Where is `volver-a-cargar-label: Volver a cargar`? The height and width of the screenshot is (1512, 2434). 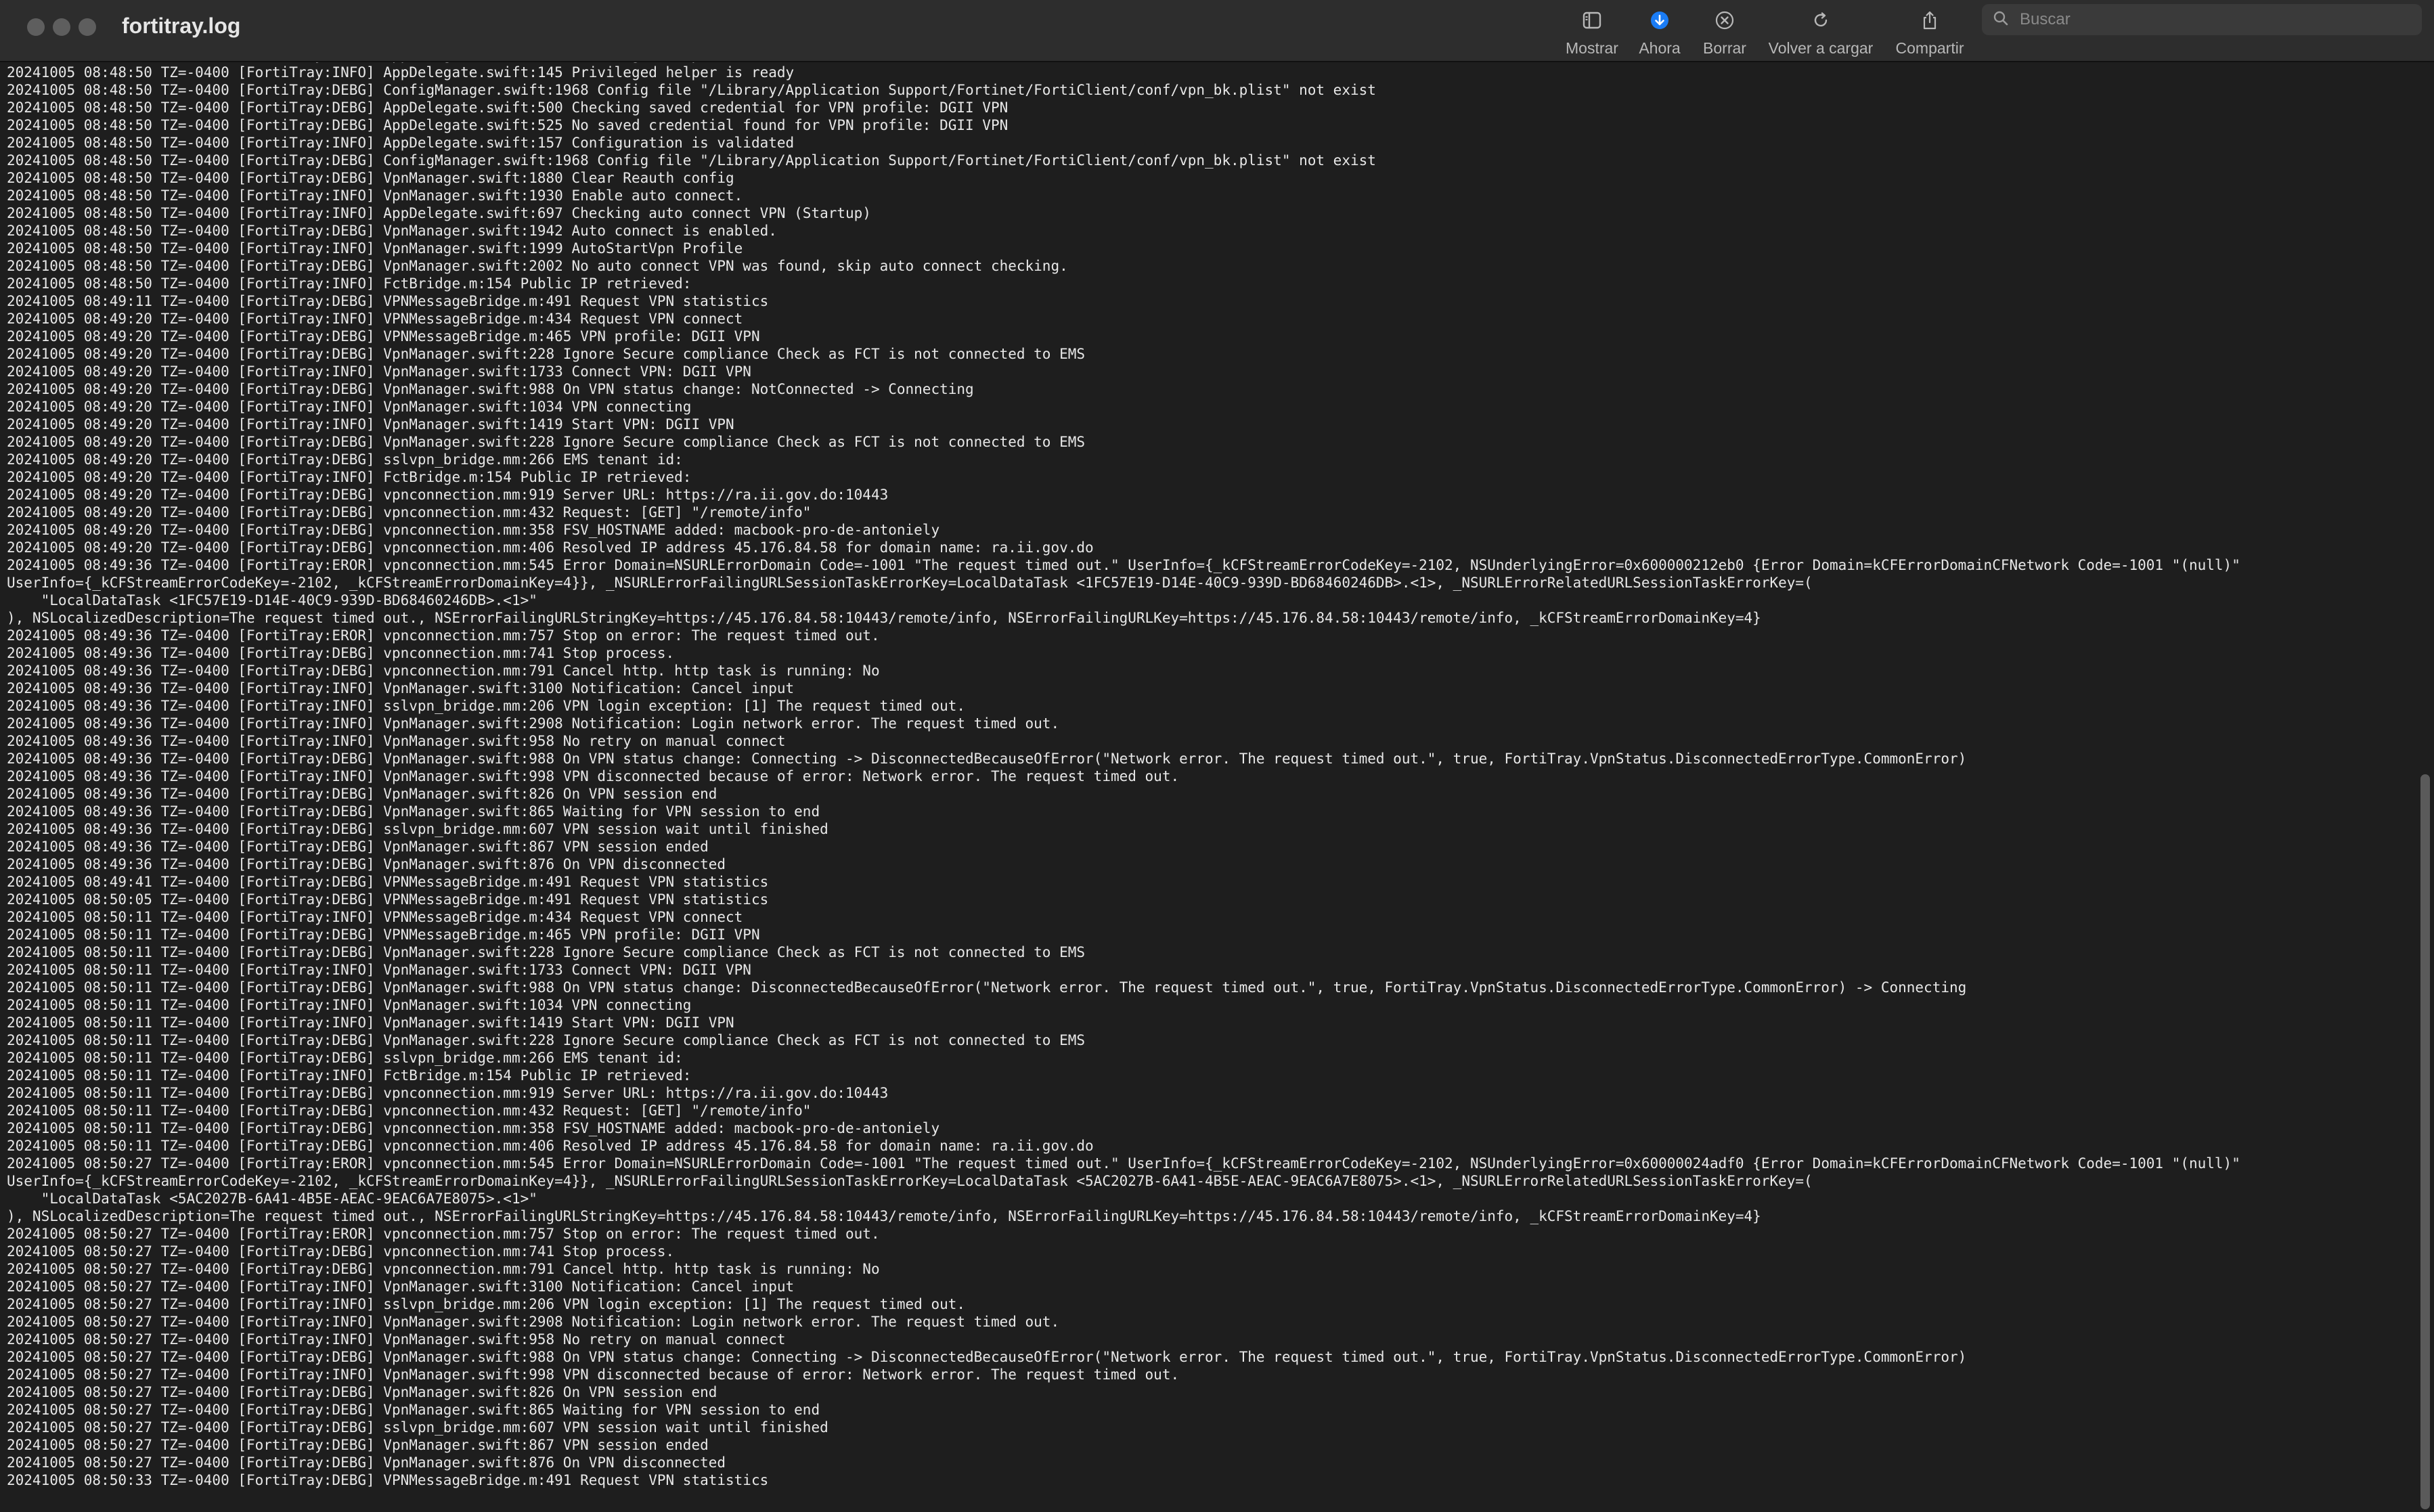 volver-a-cargar-label: Volver a cargar is located at coordinates (1821, 48).